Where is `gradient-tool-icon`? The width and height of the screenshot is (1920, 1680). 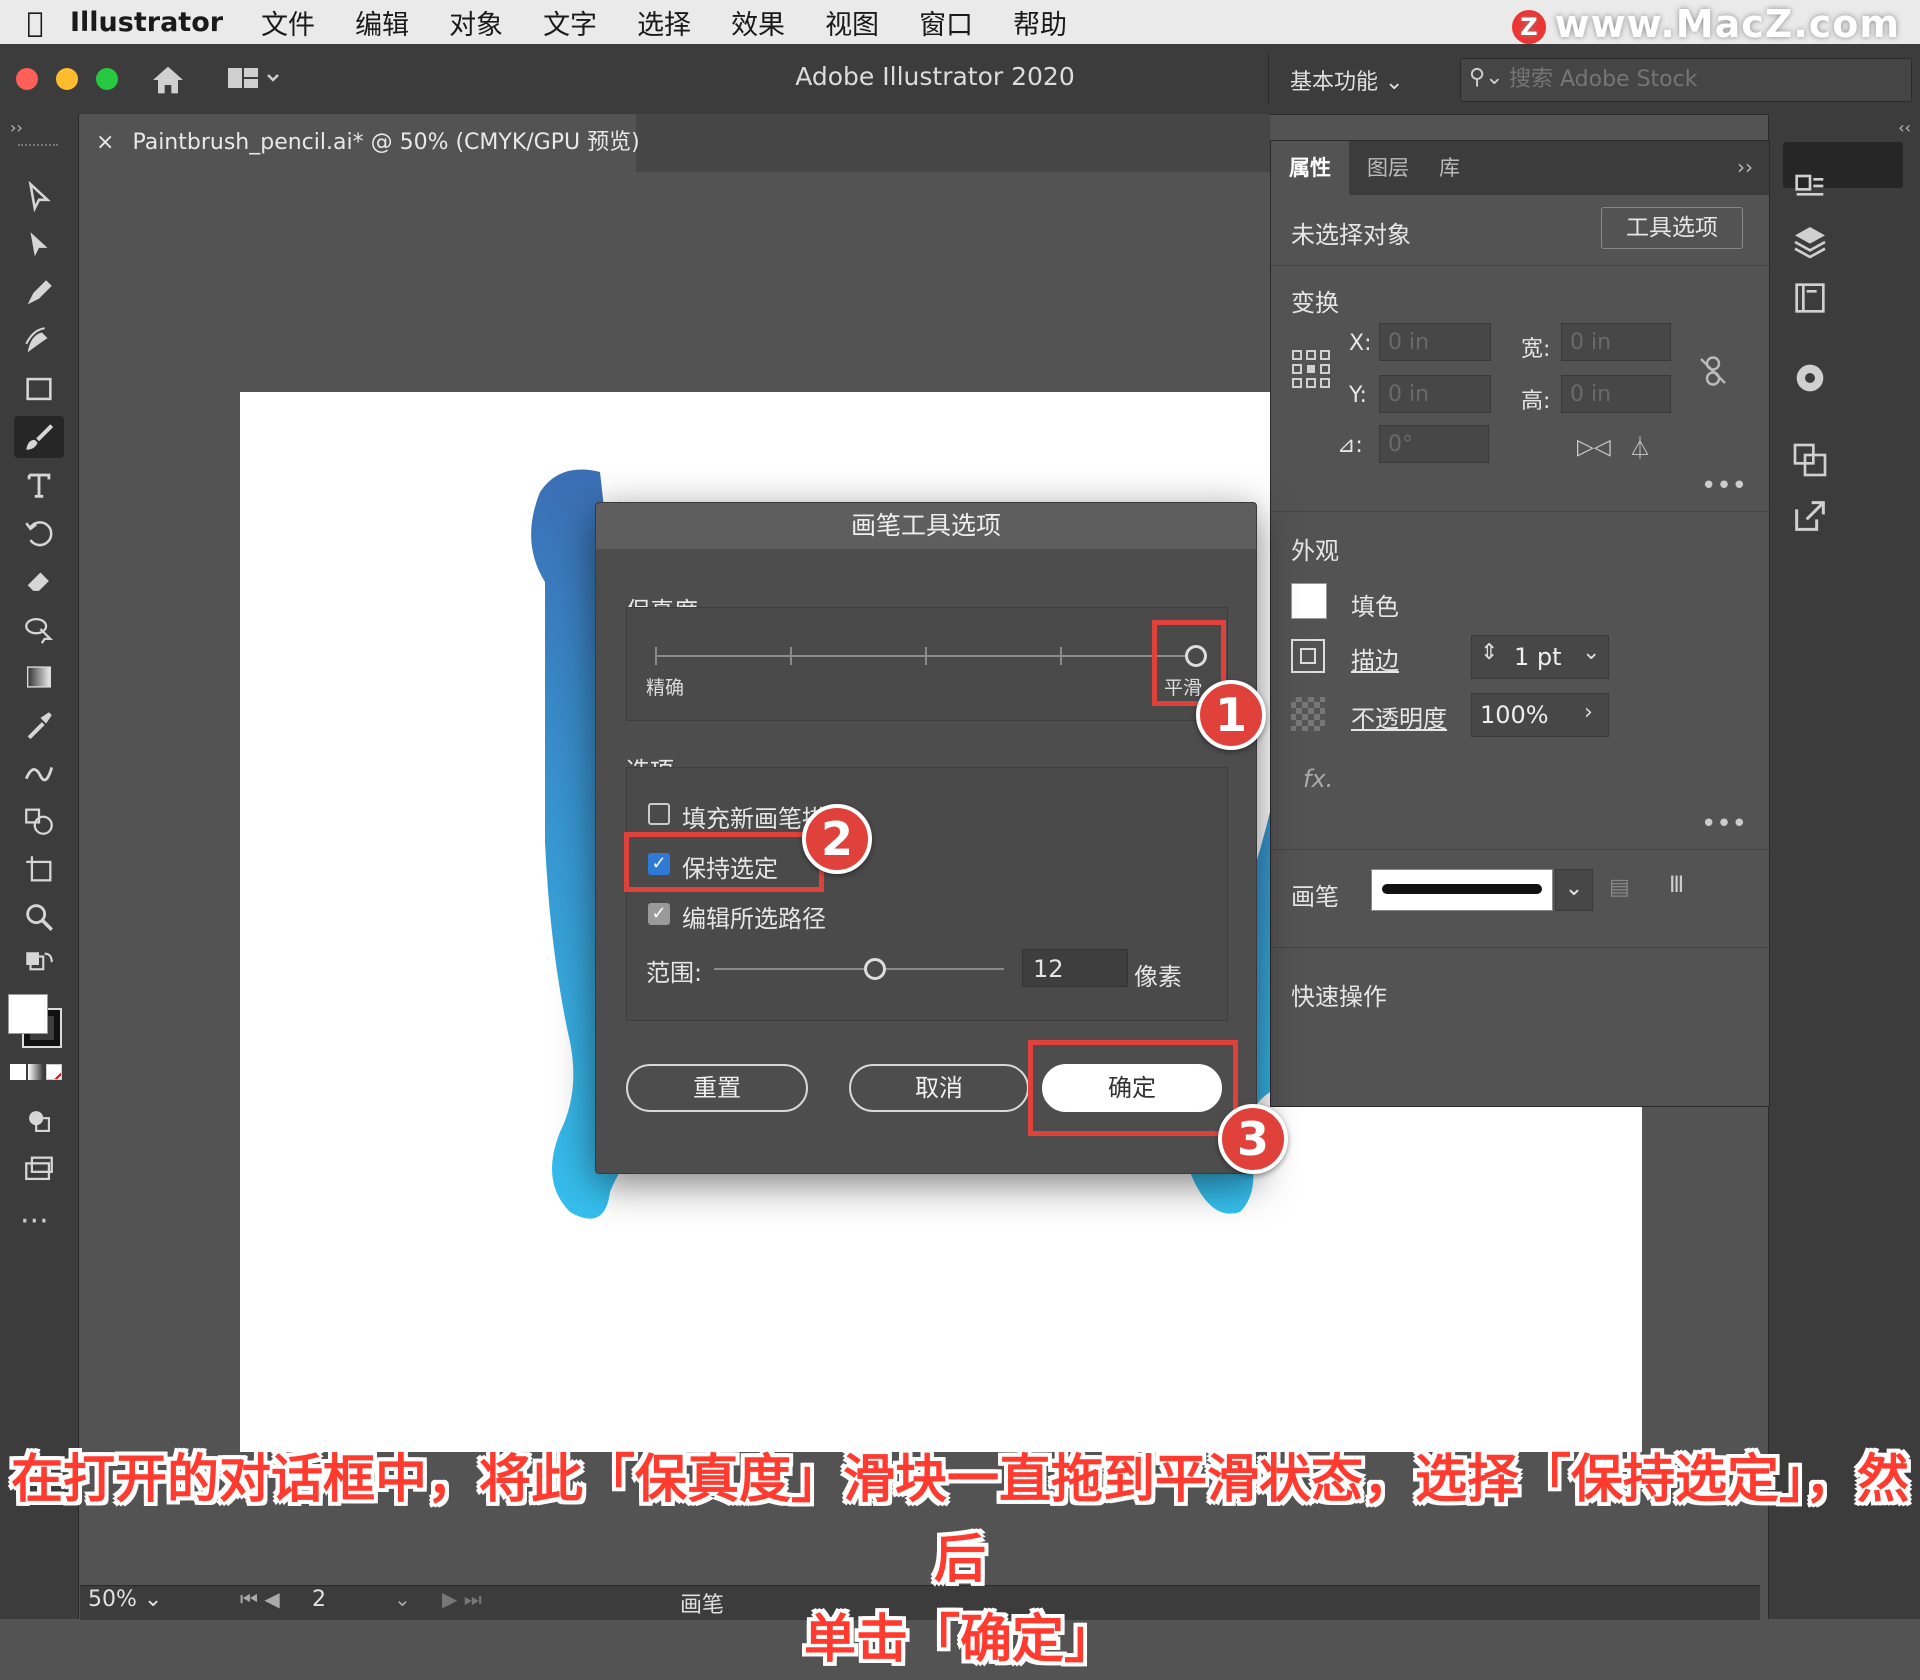 gradient-tool-icon is located at coordinates (39, 677).